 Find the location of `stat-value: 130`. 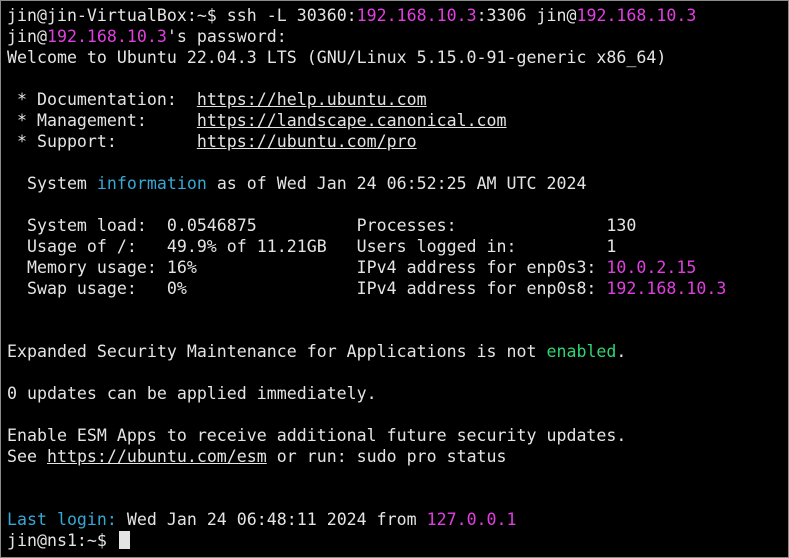

stat-value: 130 is located at coordinates (621, 225).